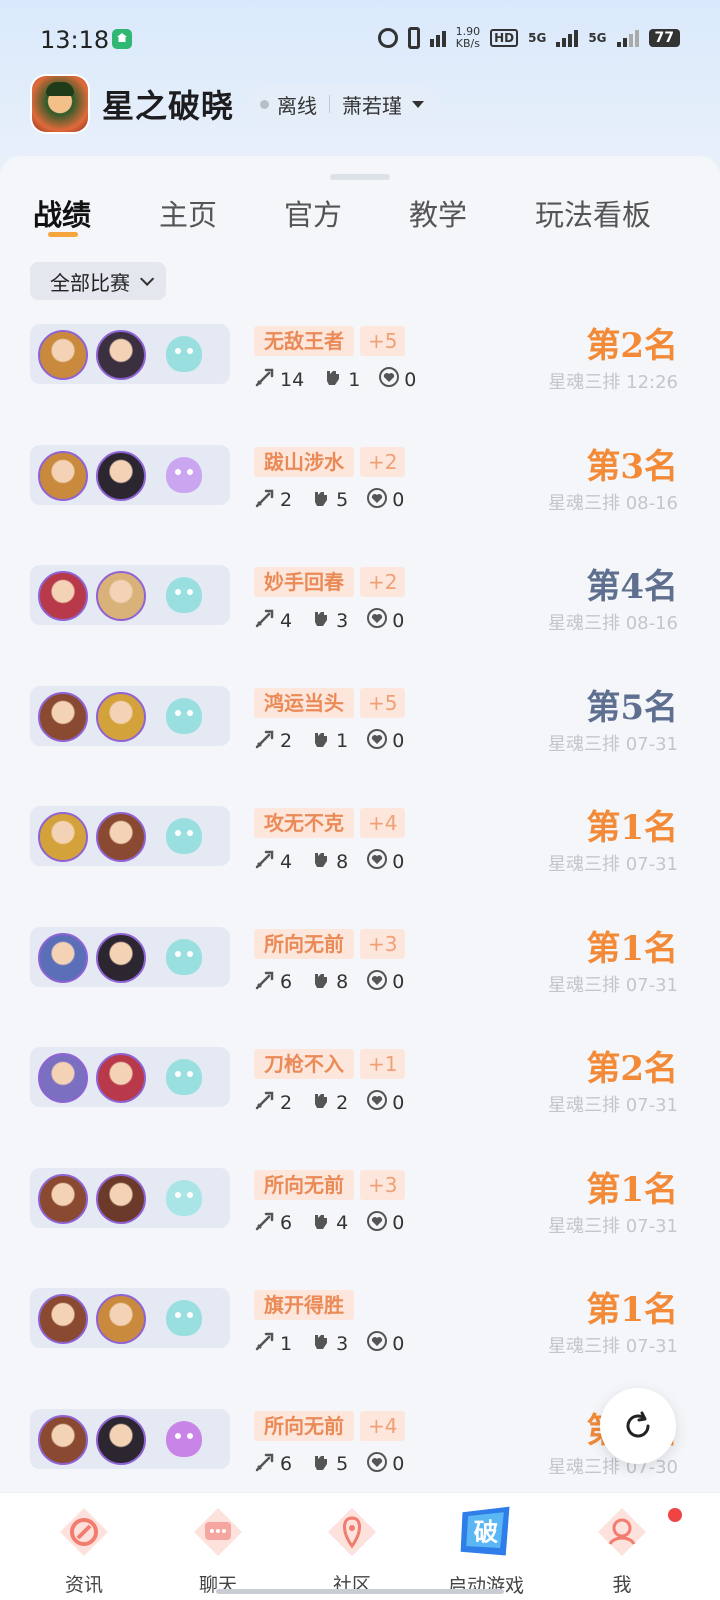  Describe the element at coordinates (329, 620) in the screenshot. I see `deaths-stat: 3` at that location.